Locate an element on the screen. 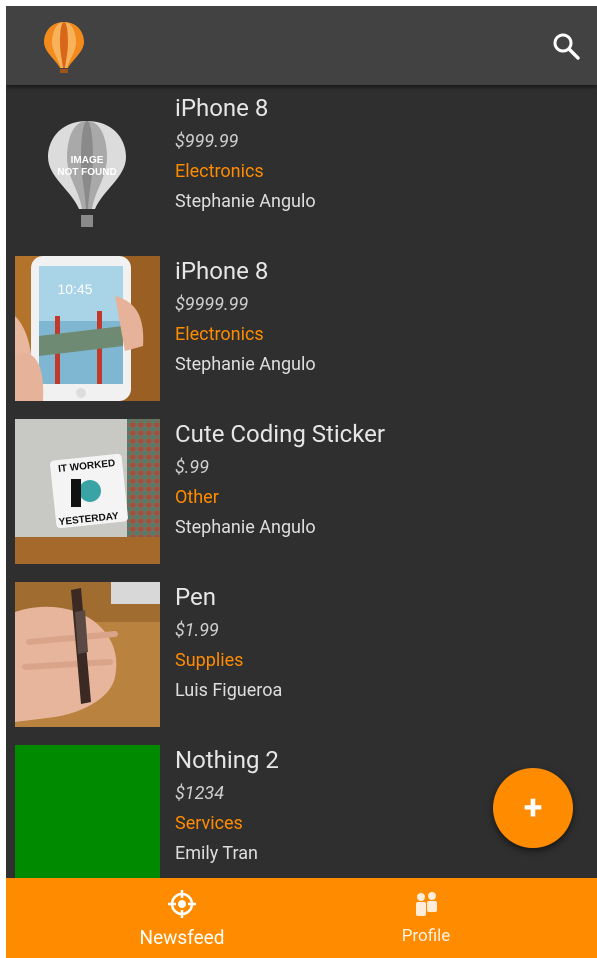  listing-category: Services is located at coordinates (209, 823).